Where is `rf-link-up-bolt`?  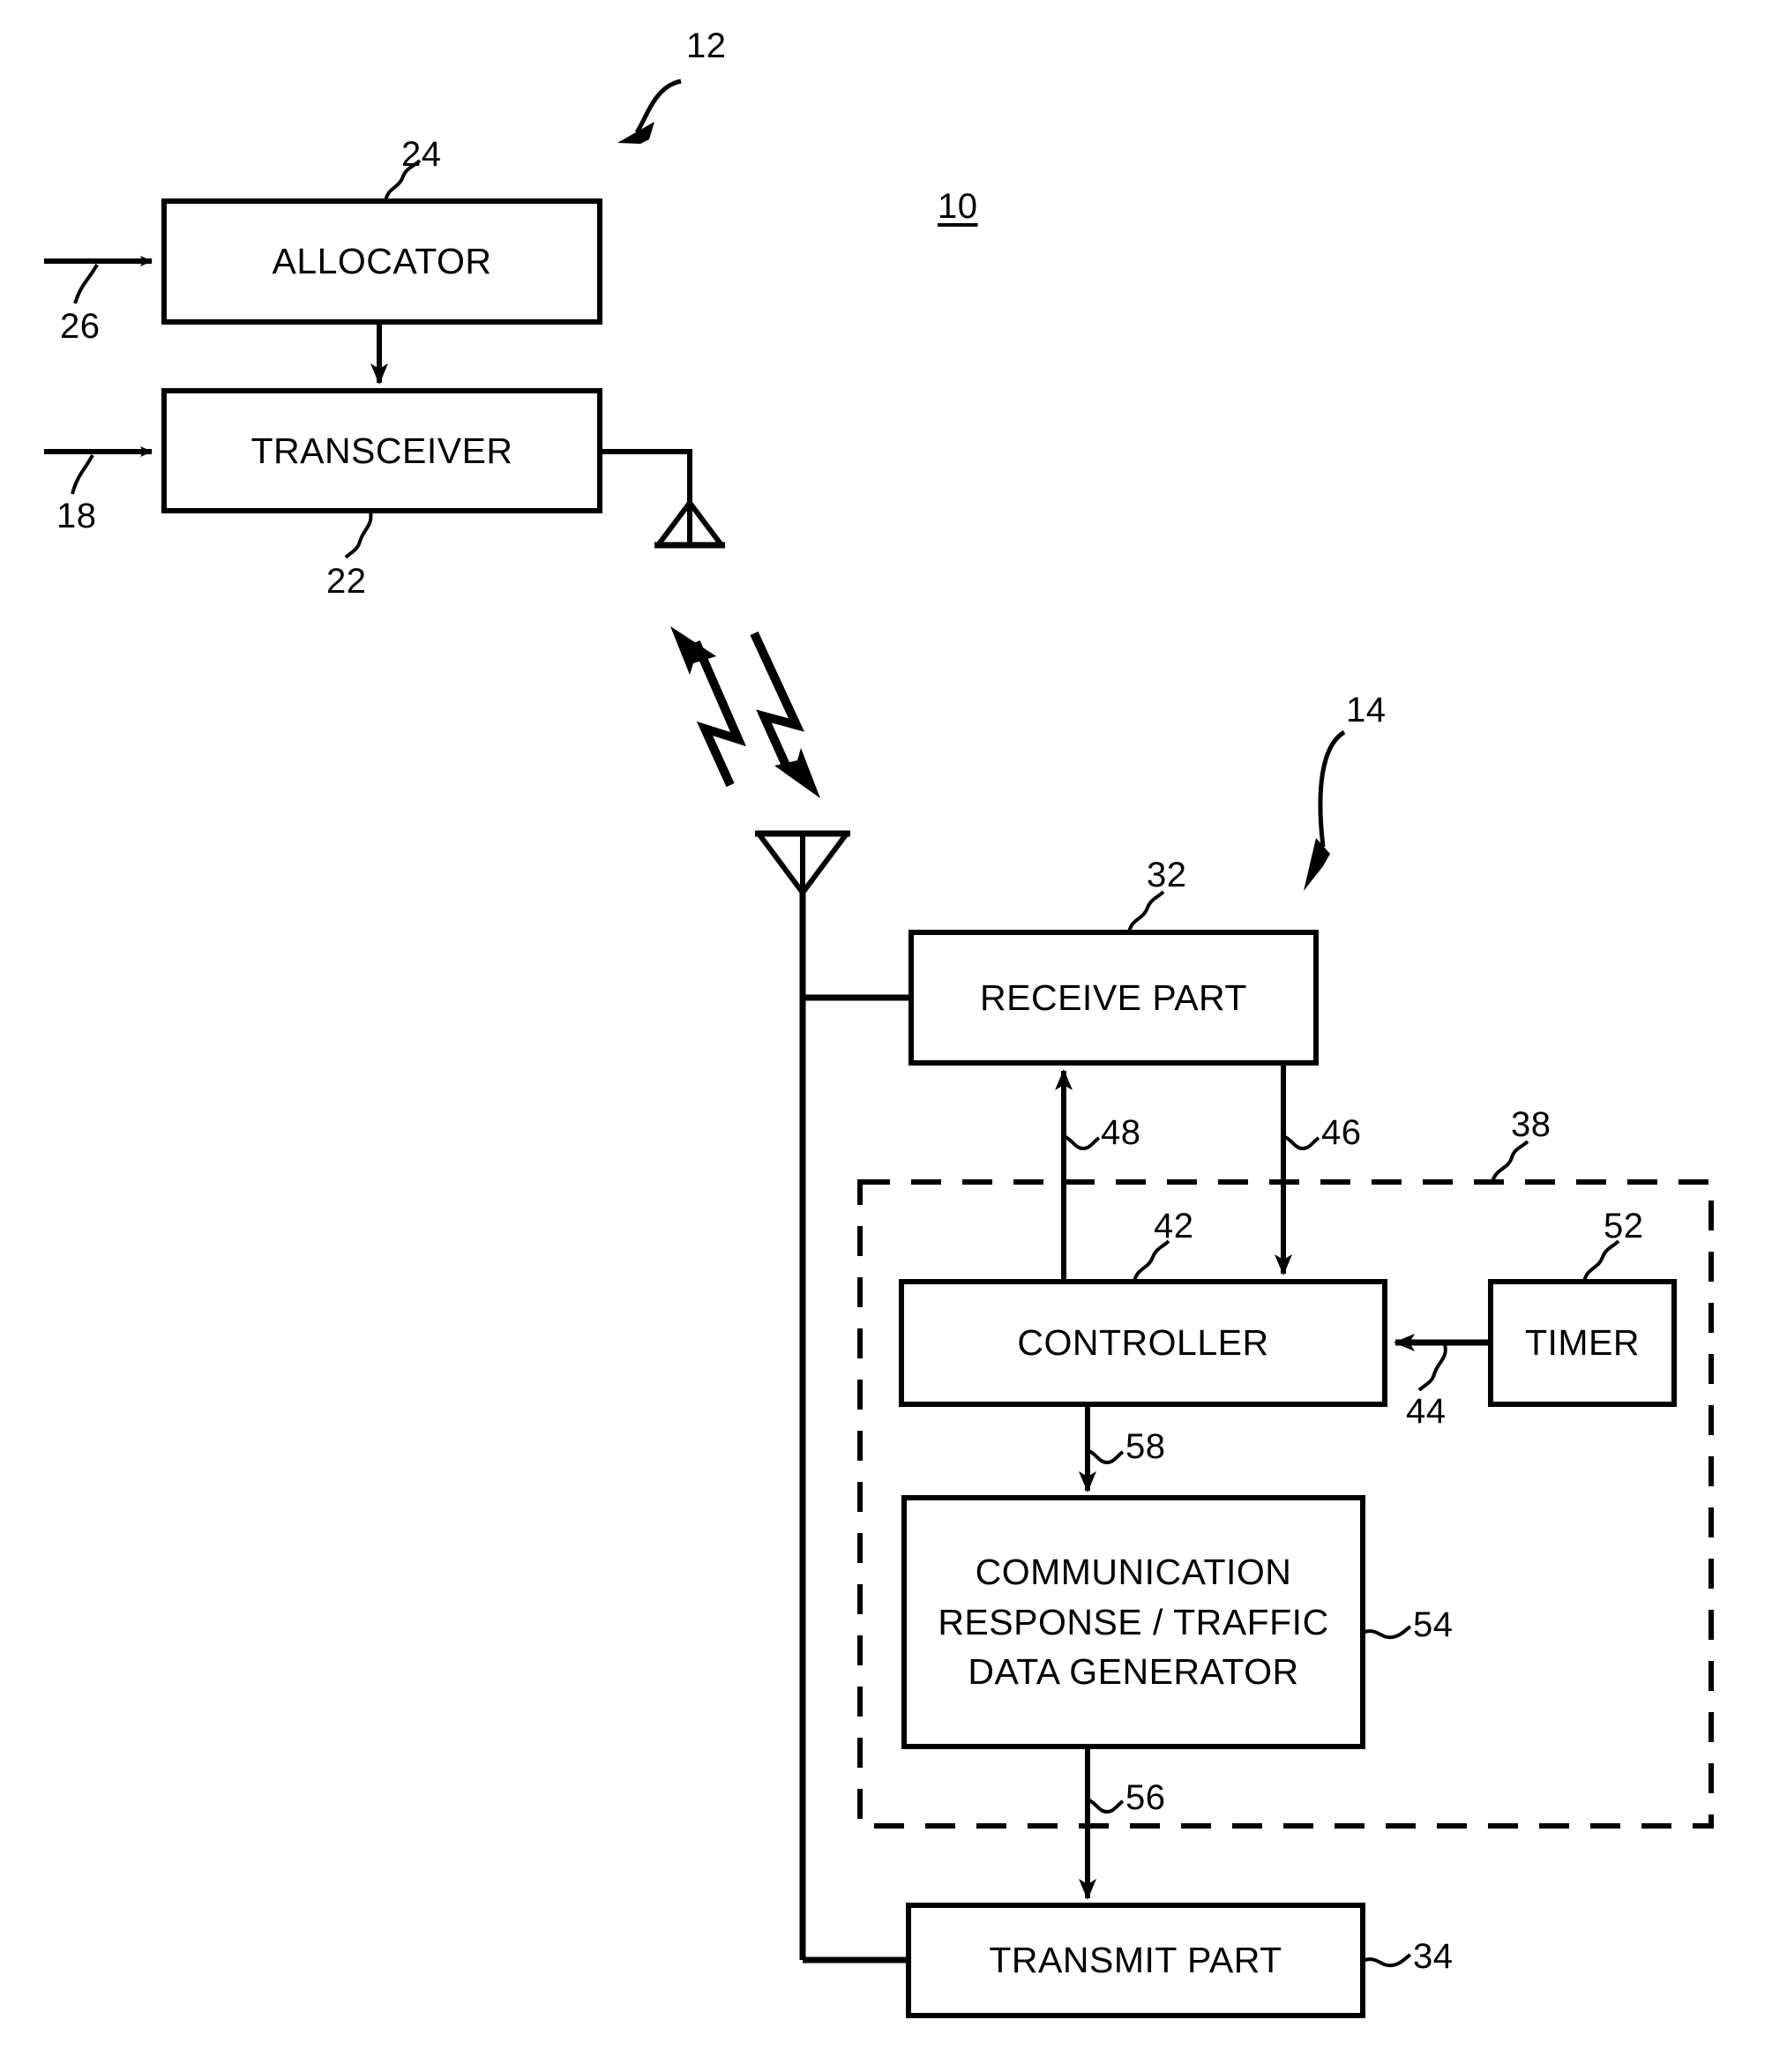
rf-link-up-bolt is located at coordinates (719, 714).